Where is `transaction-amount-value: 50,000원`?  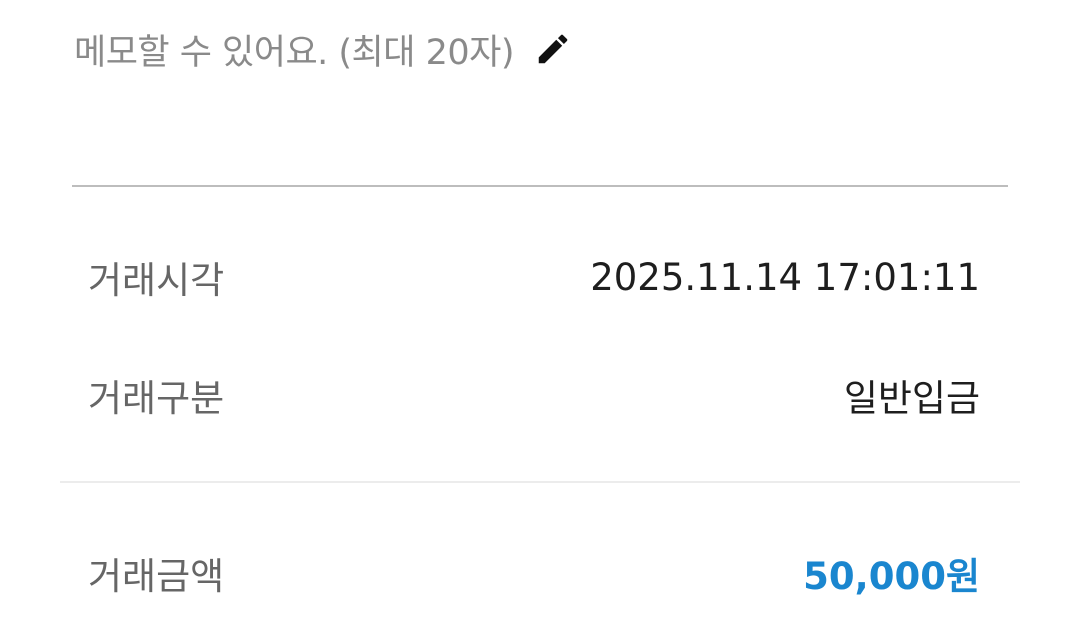 transaction-amount-value: 50,000원 is located at coordinates (891, 576).